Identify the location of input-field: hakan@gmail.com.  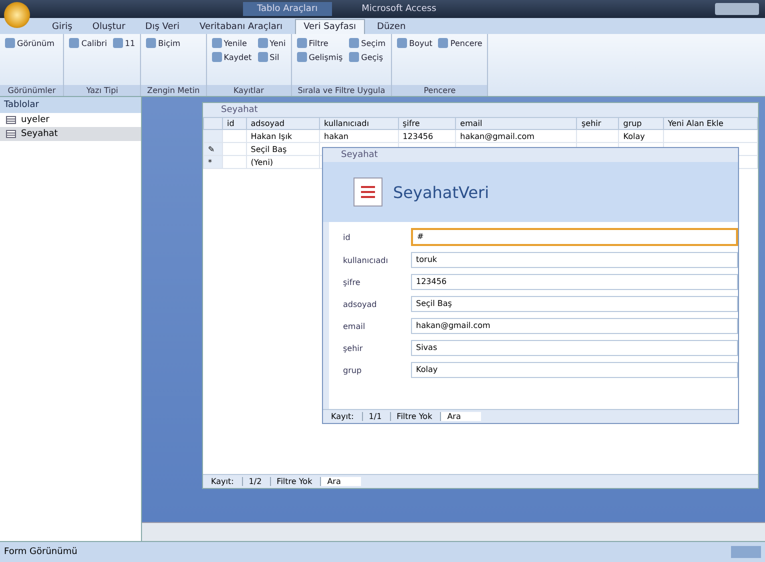
(574, 326).